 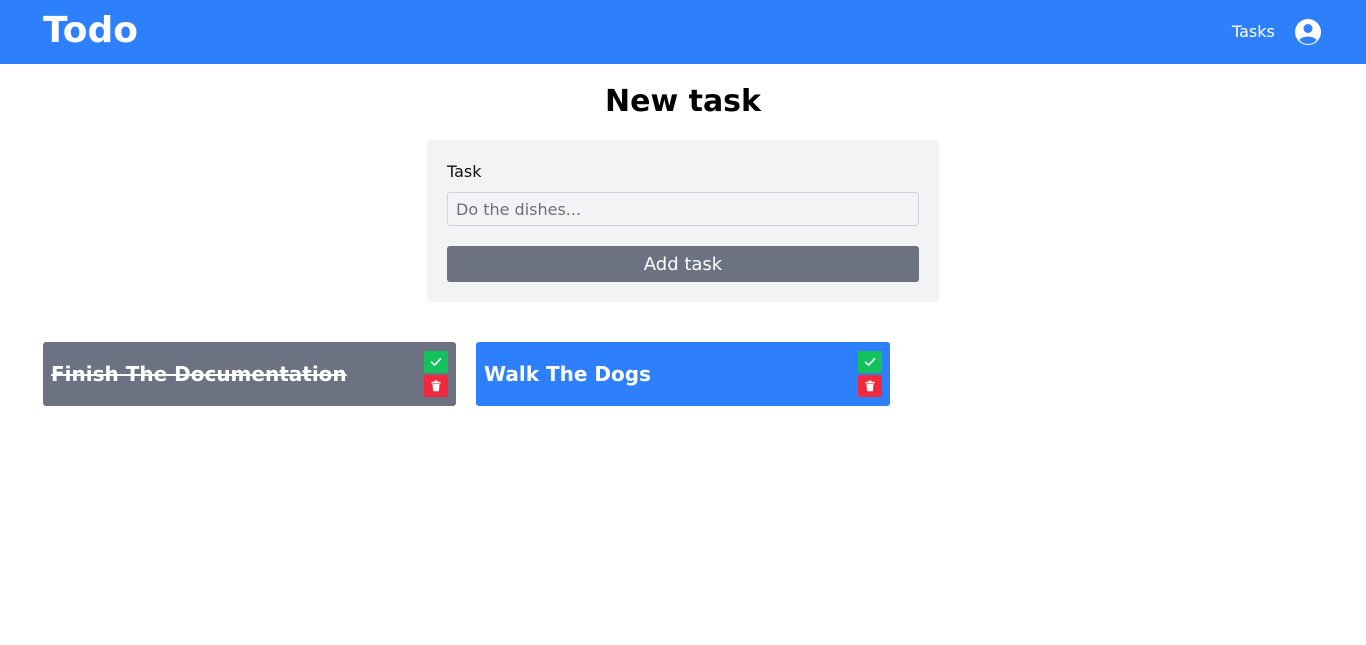 What do you see at coordinates (199, 374) in the screenshot?
I see `task-title: Finish The Documentation` at bounding box center [199, 374].